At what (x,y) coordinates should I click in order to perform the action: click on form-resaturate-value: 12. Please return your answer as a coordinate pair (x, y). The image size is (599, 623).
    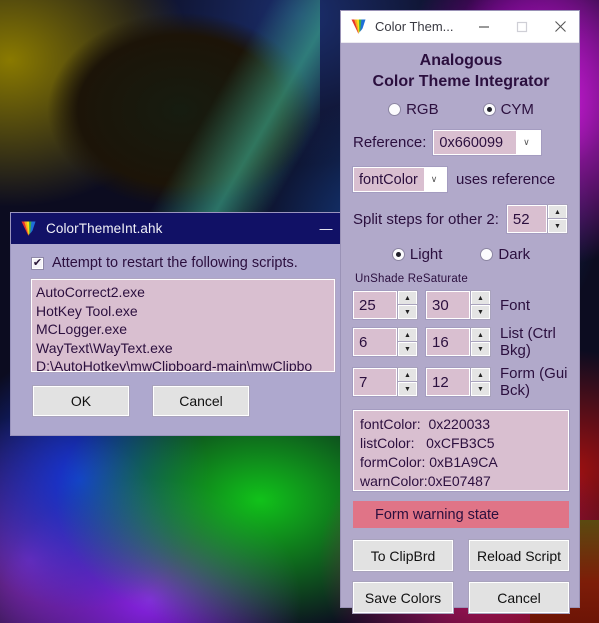
    Looking at the image, I should click on (448, 382).